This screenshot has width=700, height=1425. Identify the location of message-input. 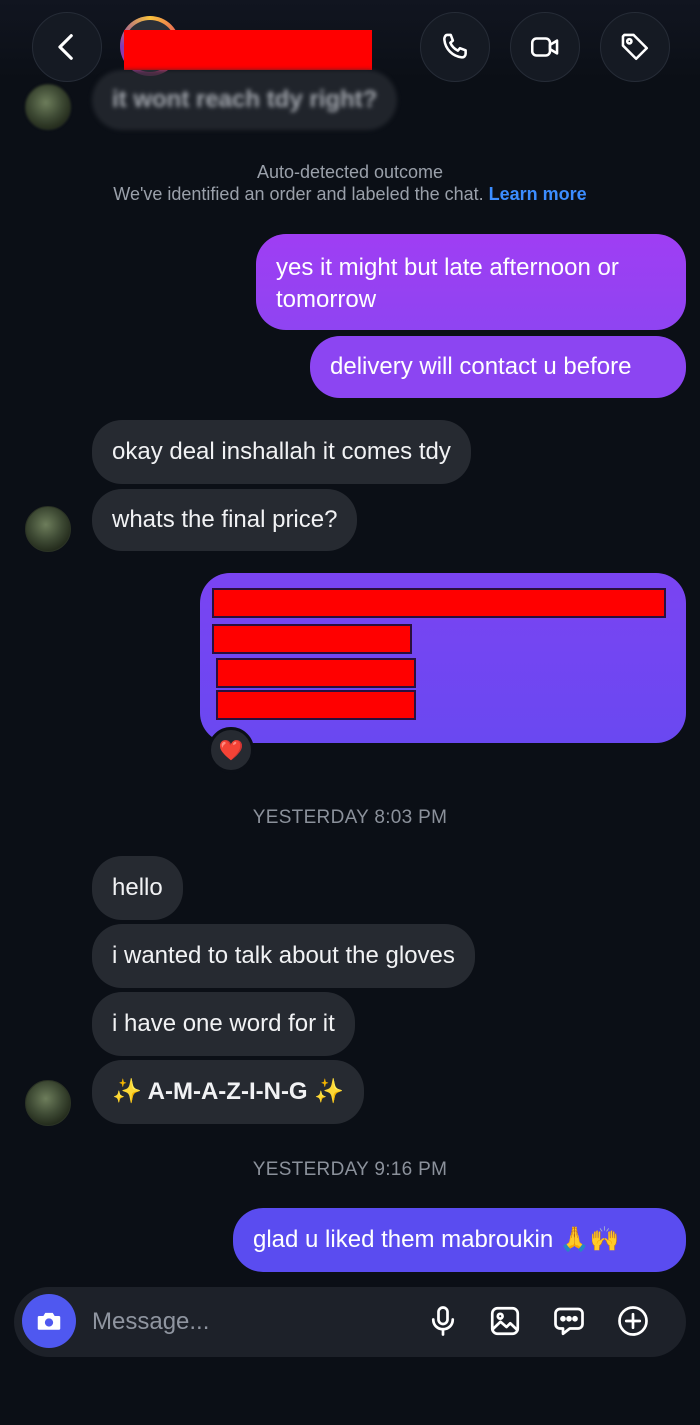
(242, 1322).